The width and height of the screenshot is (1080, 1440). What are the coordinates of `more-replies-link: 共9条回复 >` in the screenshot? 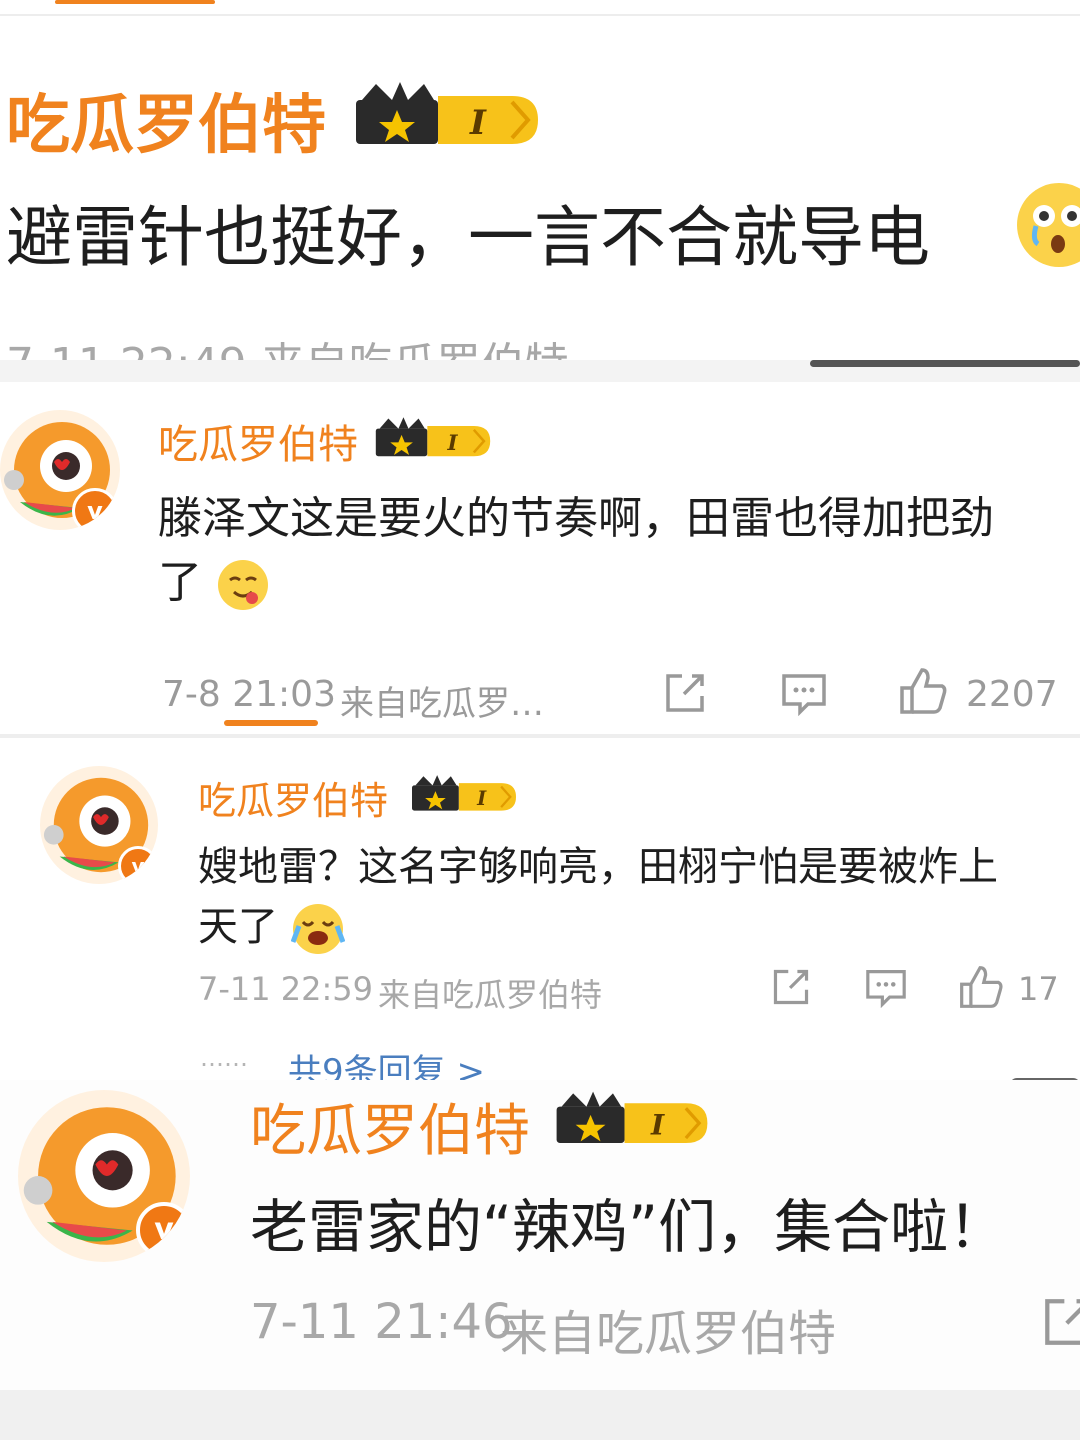 It's located at (386, 1062).